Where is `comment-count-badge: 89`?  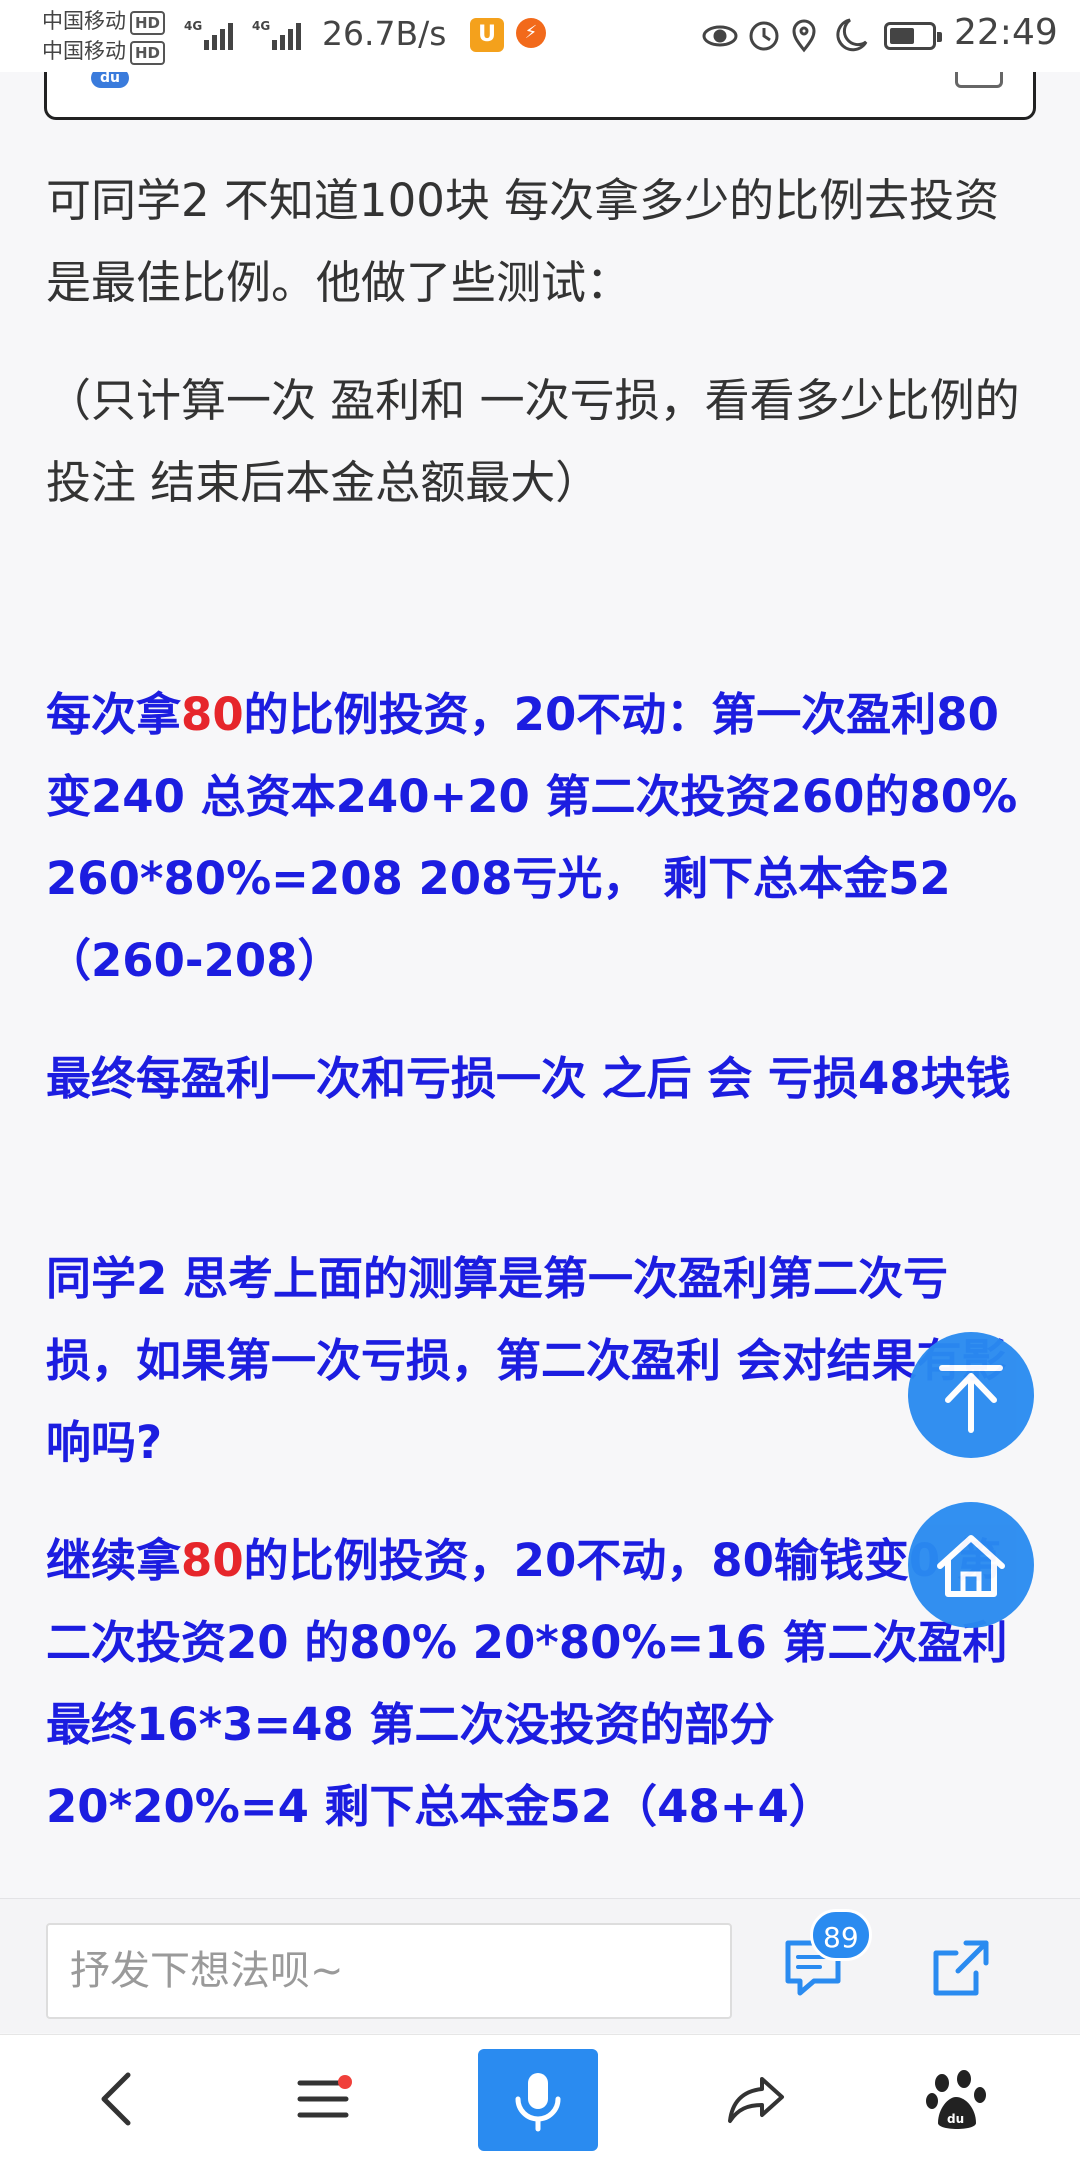
comment-count-badge: 89 is located at coordinates (841, 1935).